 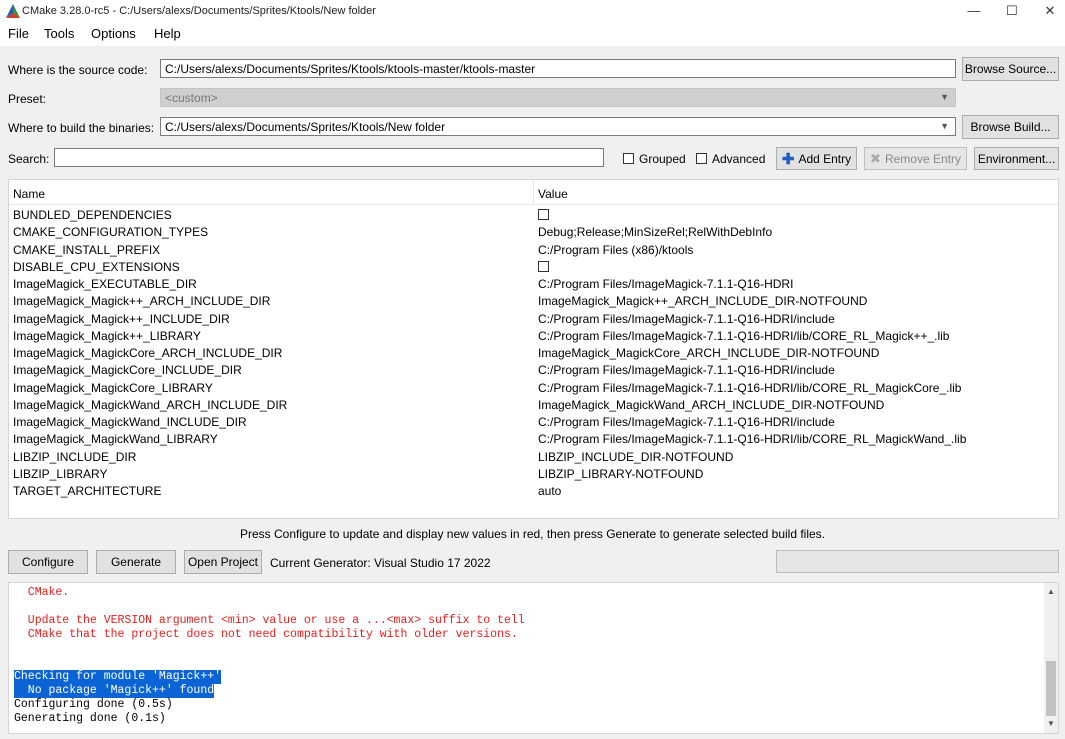 What do you see at coordinates (81, 128) in the screenshot?
I see `build-label: Where to build the binaries:` at bounding box center [81, 128].